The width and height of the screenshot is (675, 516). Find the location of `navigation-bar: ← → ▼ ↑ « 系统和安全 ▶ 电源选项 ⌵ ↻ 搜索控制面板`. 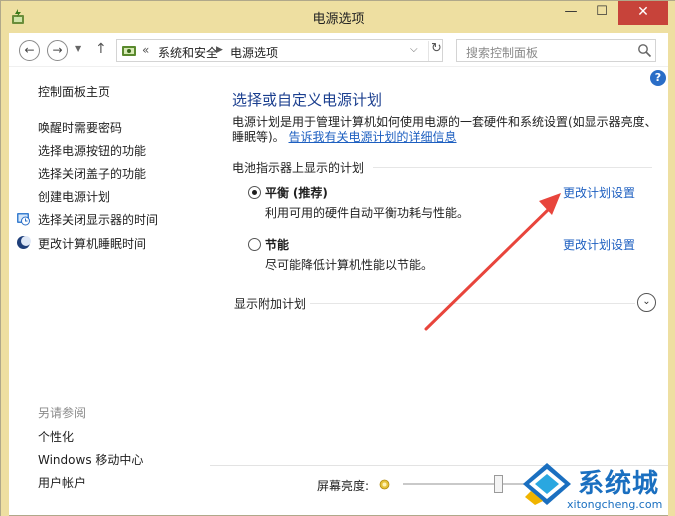

navigation-bar: ← → ▼ ↑ « 系统和安全 ▶ 电源选项 ⌵ ↻ 搜索控制面板 is located at coordinates (338, 50).